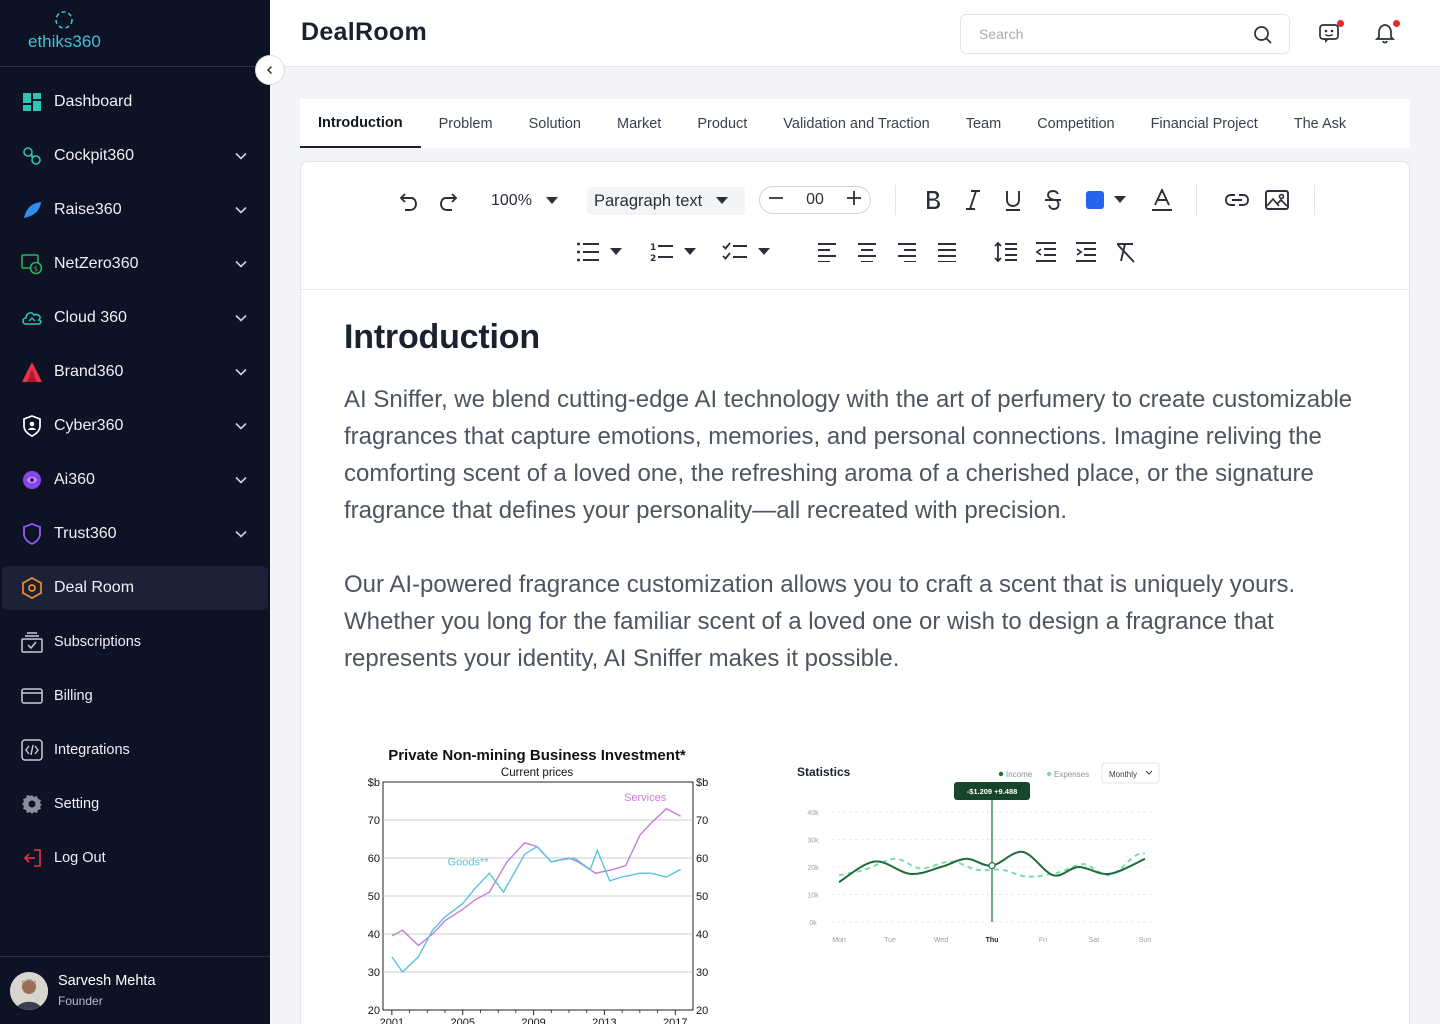 The image size is (1440, 1024). What do you see at coordinates (690, 251) in the screenshot?
I see `caret-down-icon` at bounding box center [690, 251].